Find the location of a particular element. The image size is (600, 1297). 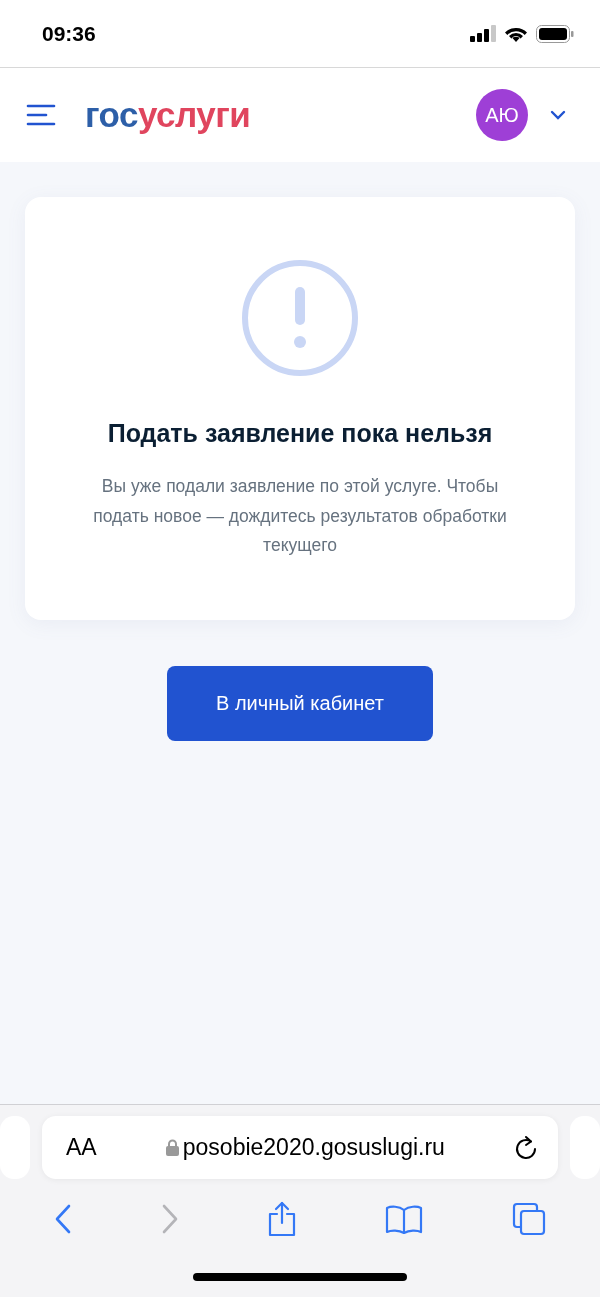

text-size-button: AA is located at coordinates (81, 1147).